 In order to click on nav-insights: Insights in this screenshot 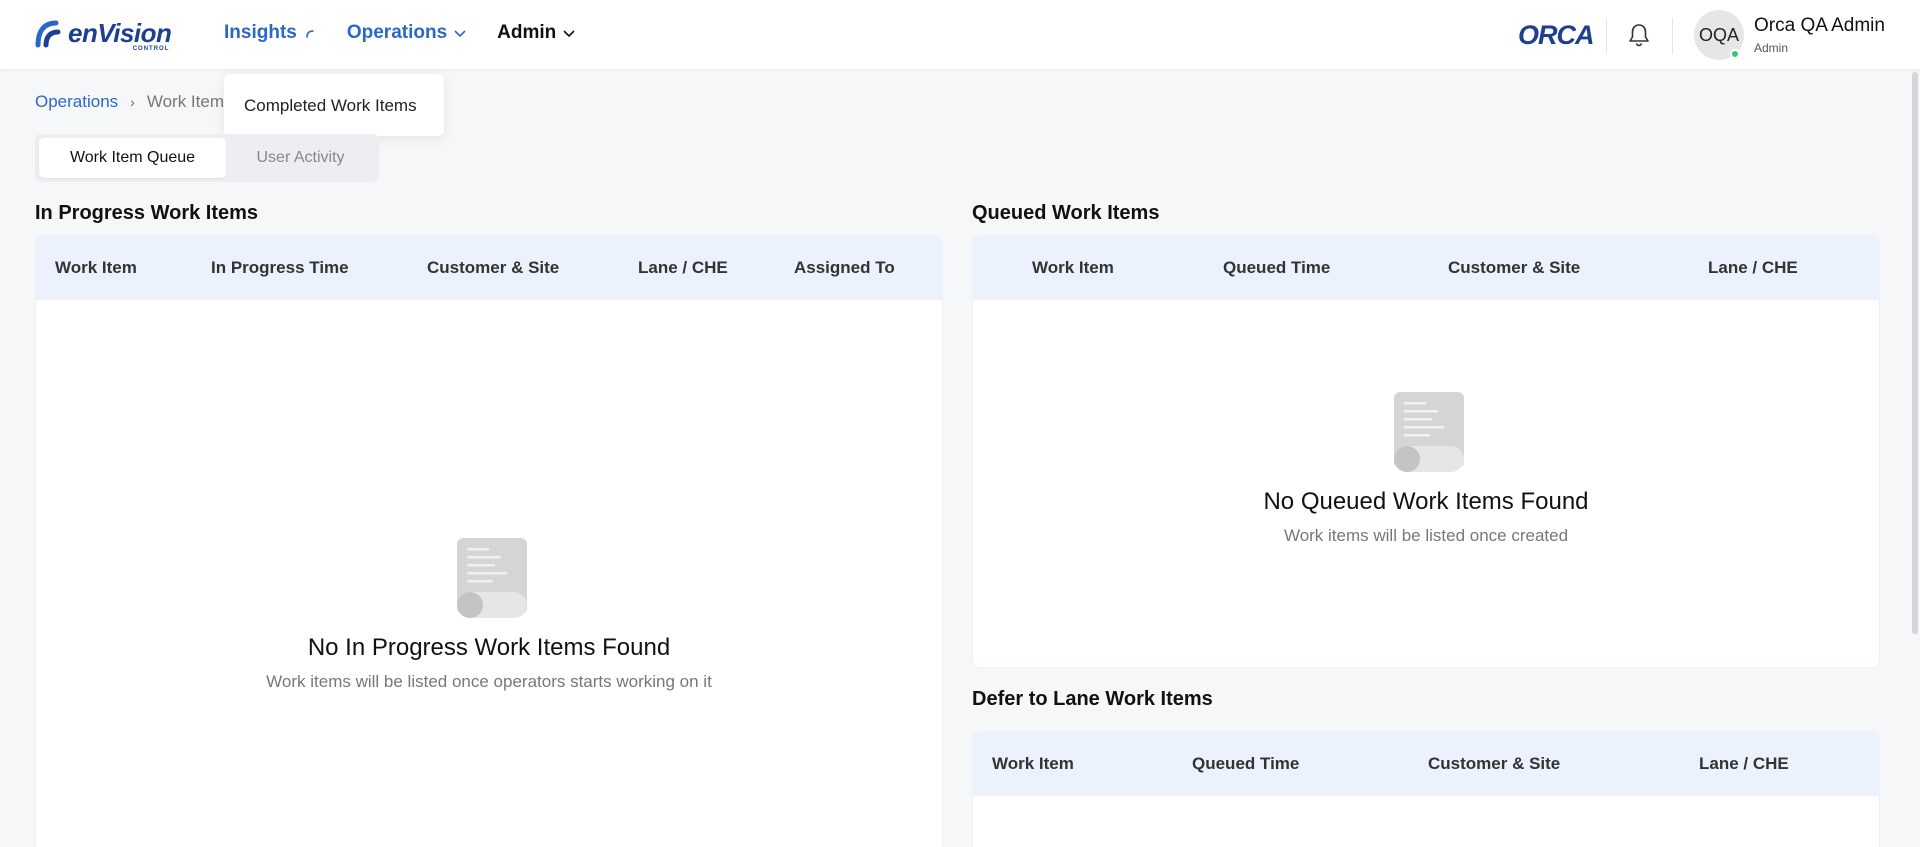, I will do `click(270, 33)`.